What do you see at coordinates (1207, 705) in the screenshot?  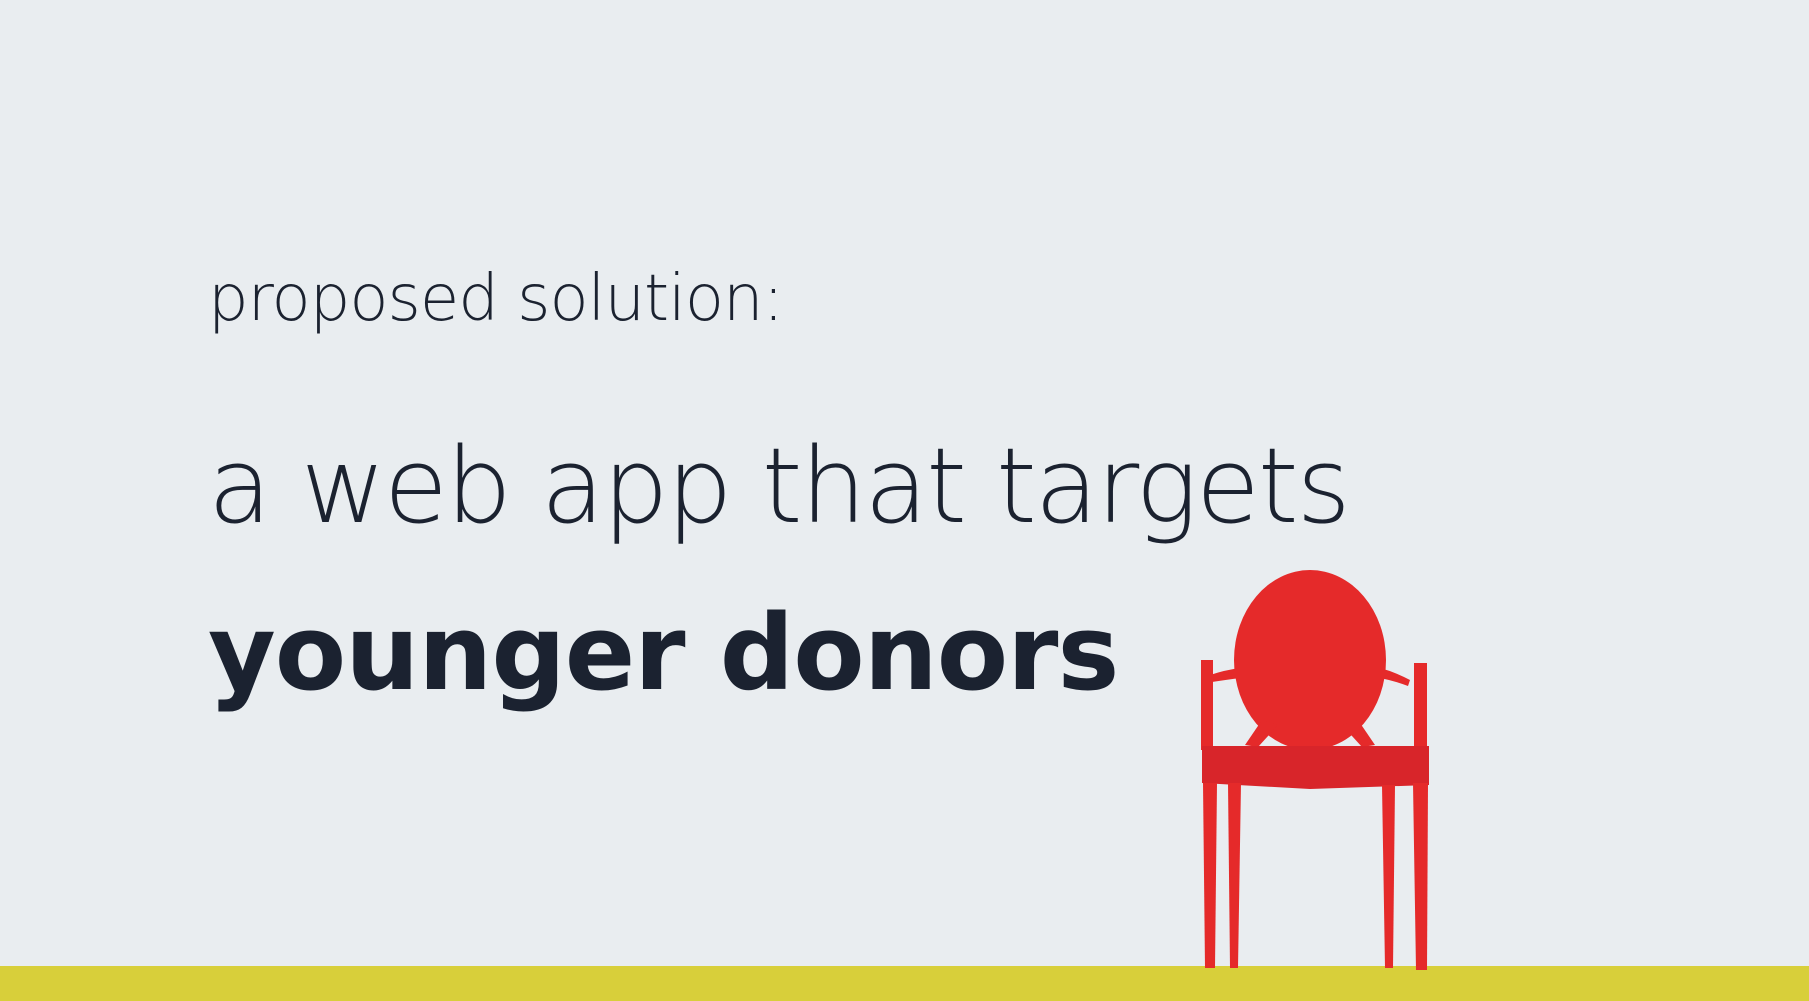 I see `chair-arm-post-left` at bounding box center [1207, 705].